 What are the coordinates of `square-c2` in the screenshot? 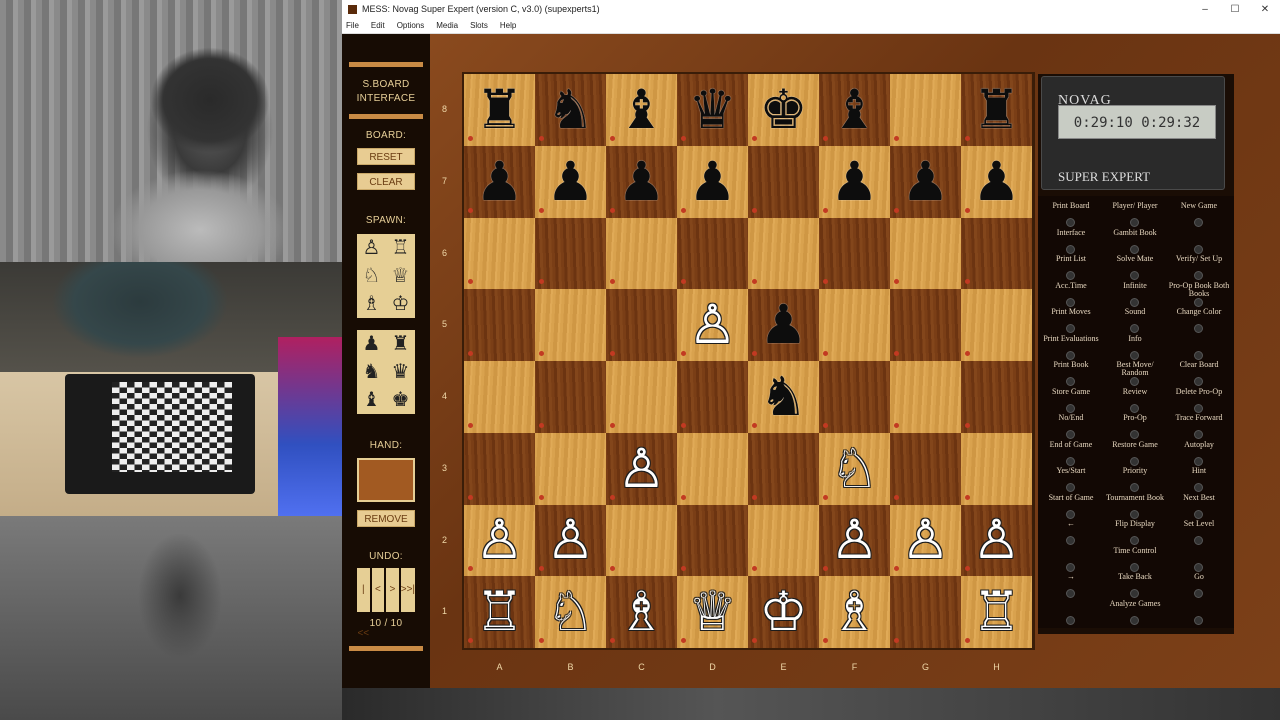 It's located at (641, 540).